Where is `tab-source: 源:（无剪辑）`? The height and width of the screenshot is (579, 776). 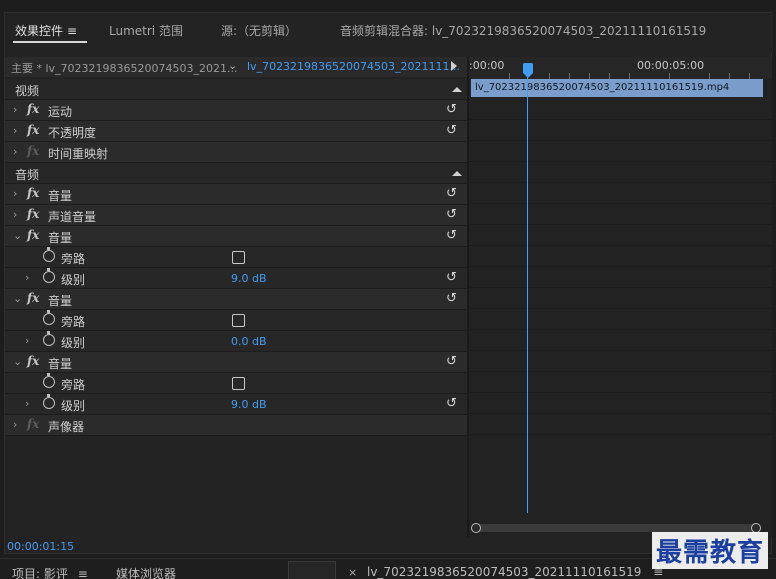
tab-source: 源:（无剪辑） is located at coordinates (259, 30).